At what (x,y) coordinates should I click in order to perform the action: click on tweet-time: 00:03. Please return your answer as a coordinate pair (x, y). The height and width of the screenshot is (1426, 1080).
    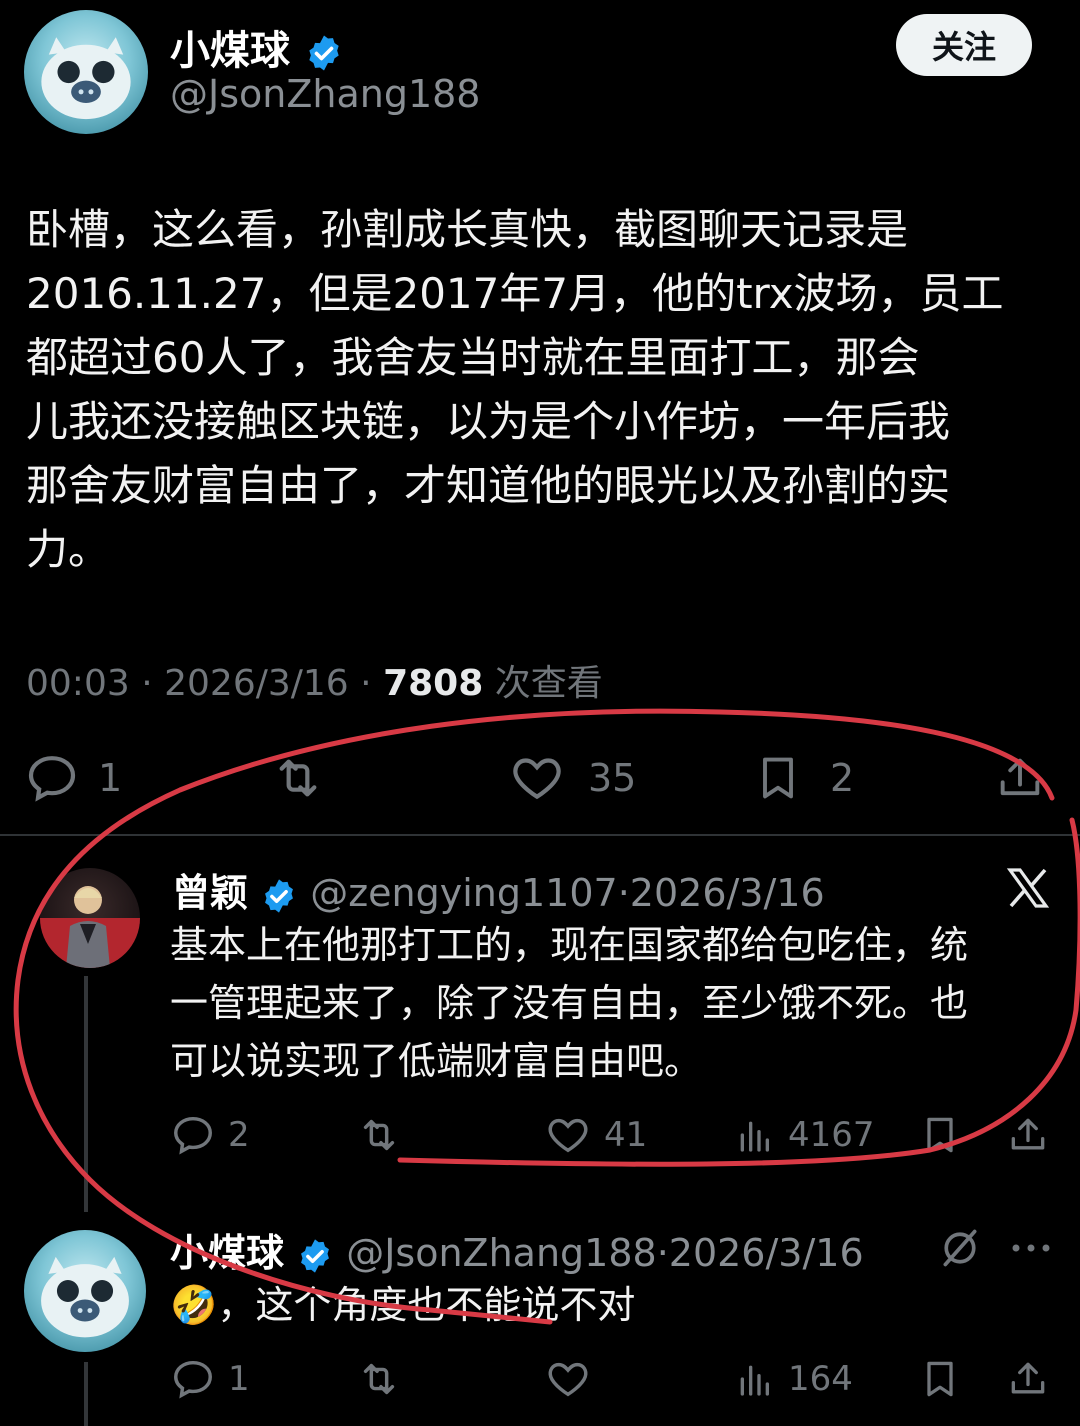
    Looking at the image, I should click on (78, 683).